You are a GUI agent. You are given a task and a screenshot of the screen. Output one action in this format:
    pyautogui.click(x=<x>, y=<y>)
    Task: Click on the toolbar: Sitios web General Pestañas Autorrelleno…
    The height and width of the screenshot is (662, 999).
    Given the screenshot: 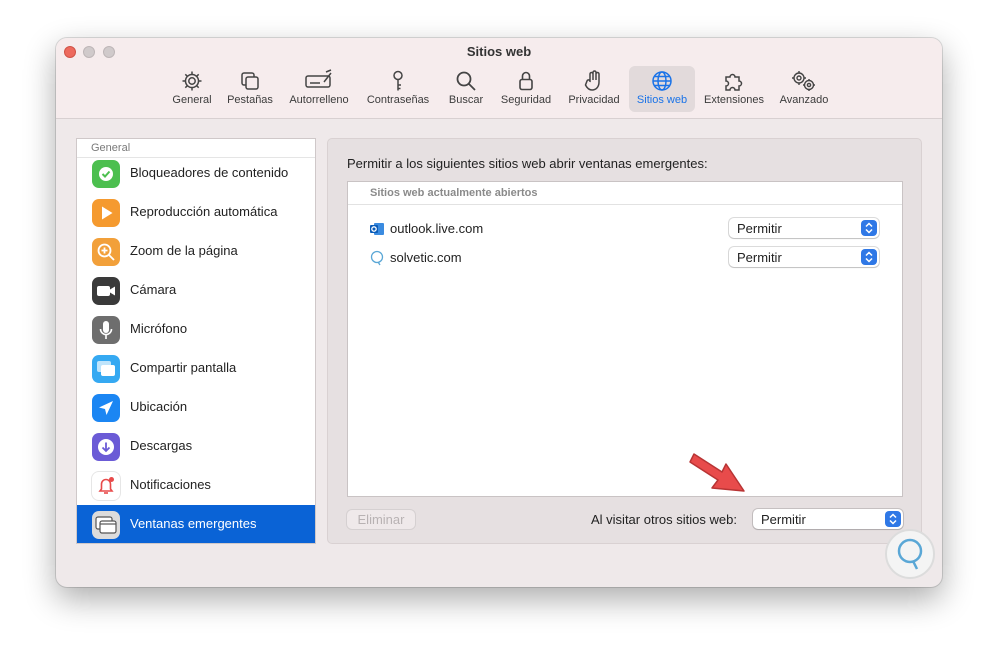 What is the action you would take?
    pyautogui.click(x=499, y=78)
    